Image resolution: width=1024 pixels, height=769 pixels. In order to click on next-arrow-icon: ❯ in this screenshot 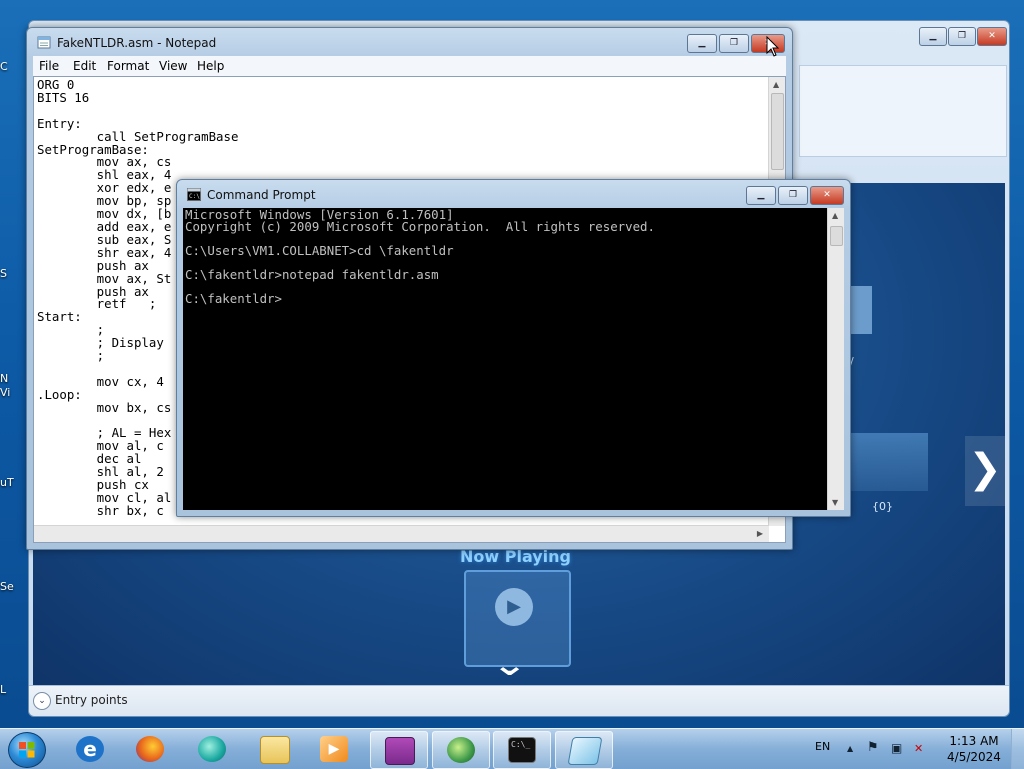, I will do `click(985, 471)`.